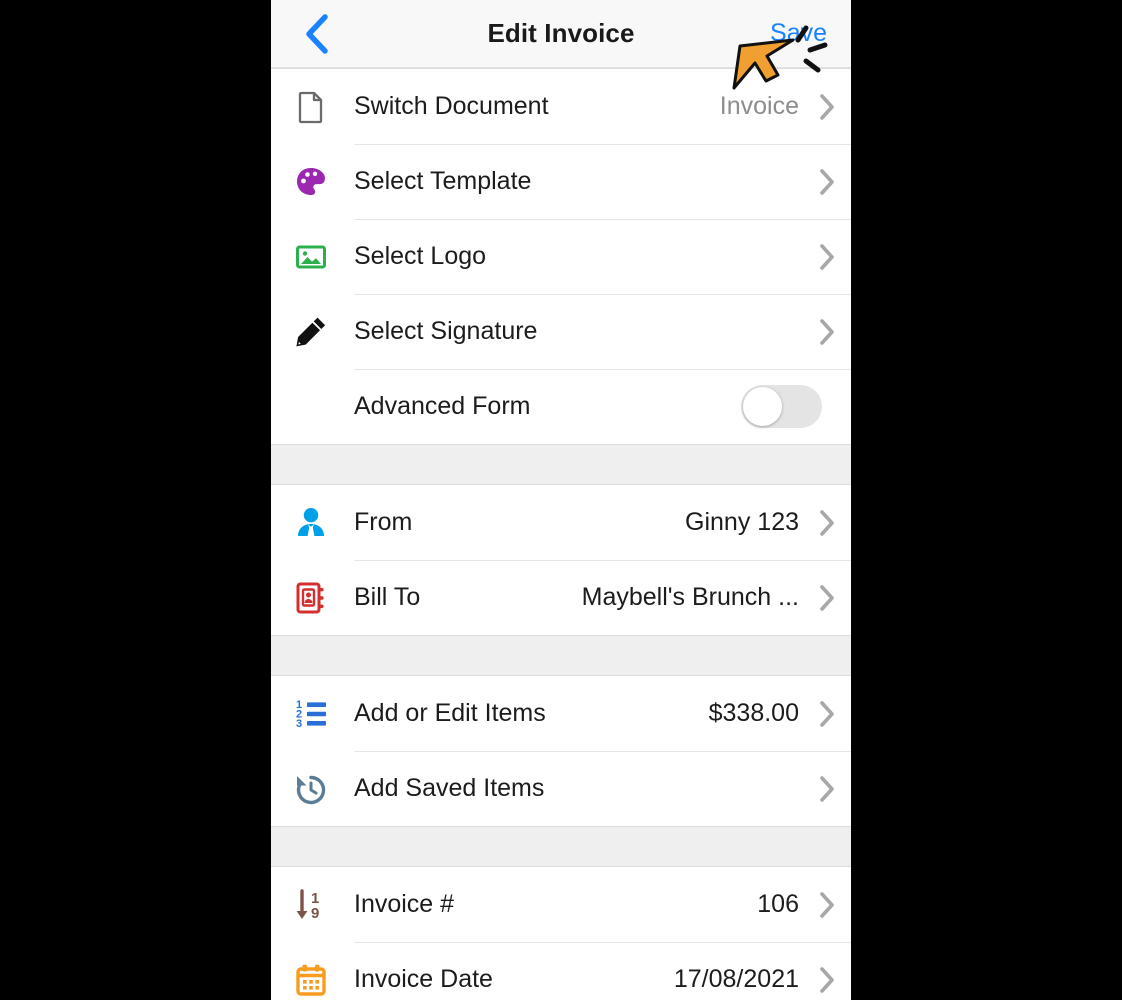  I want to click on numbered-list-icon: 123, so click(323, 714).